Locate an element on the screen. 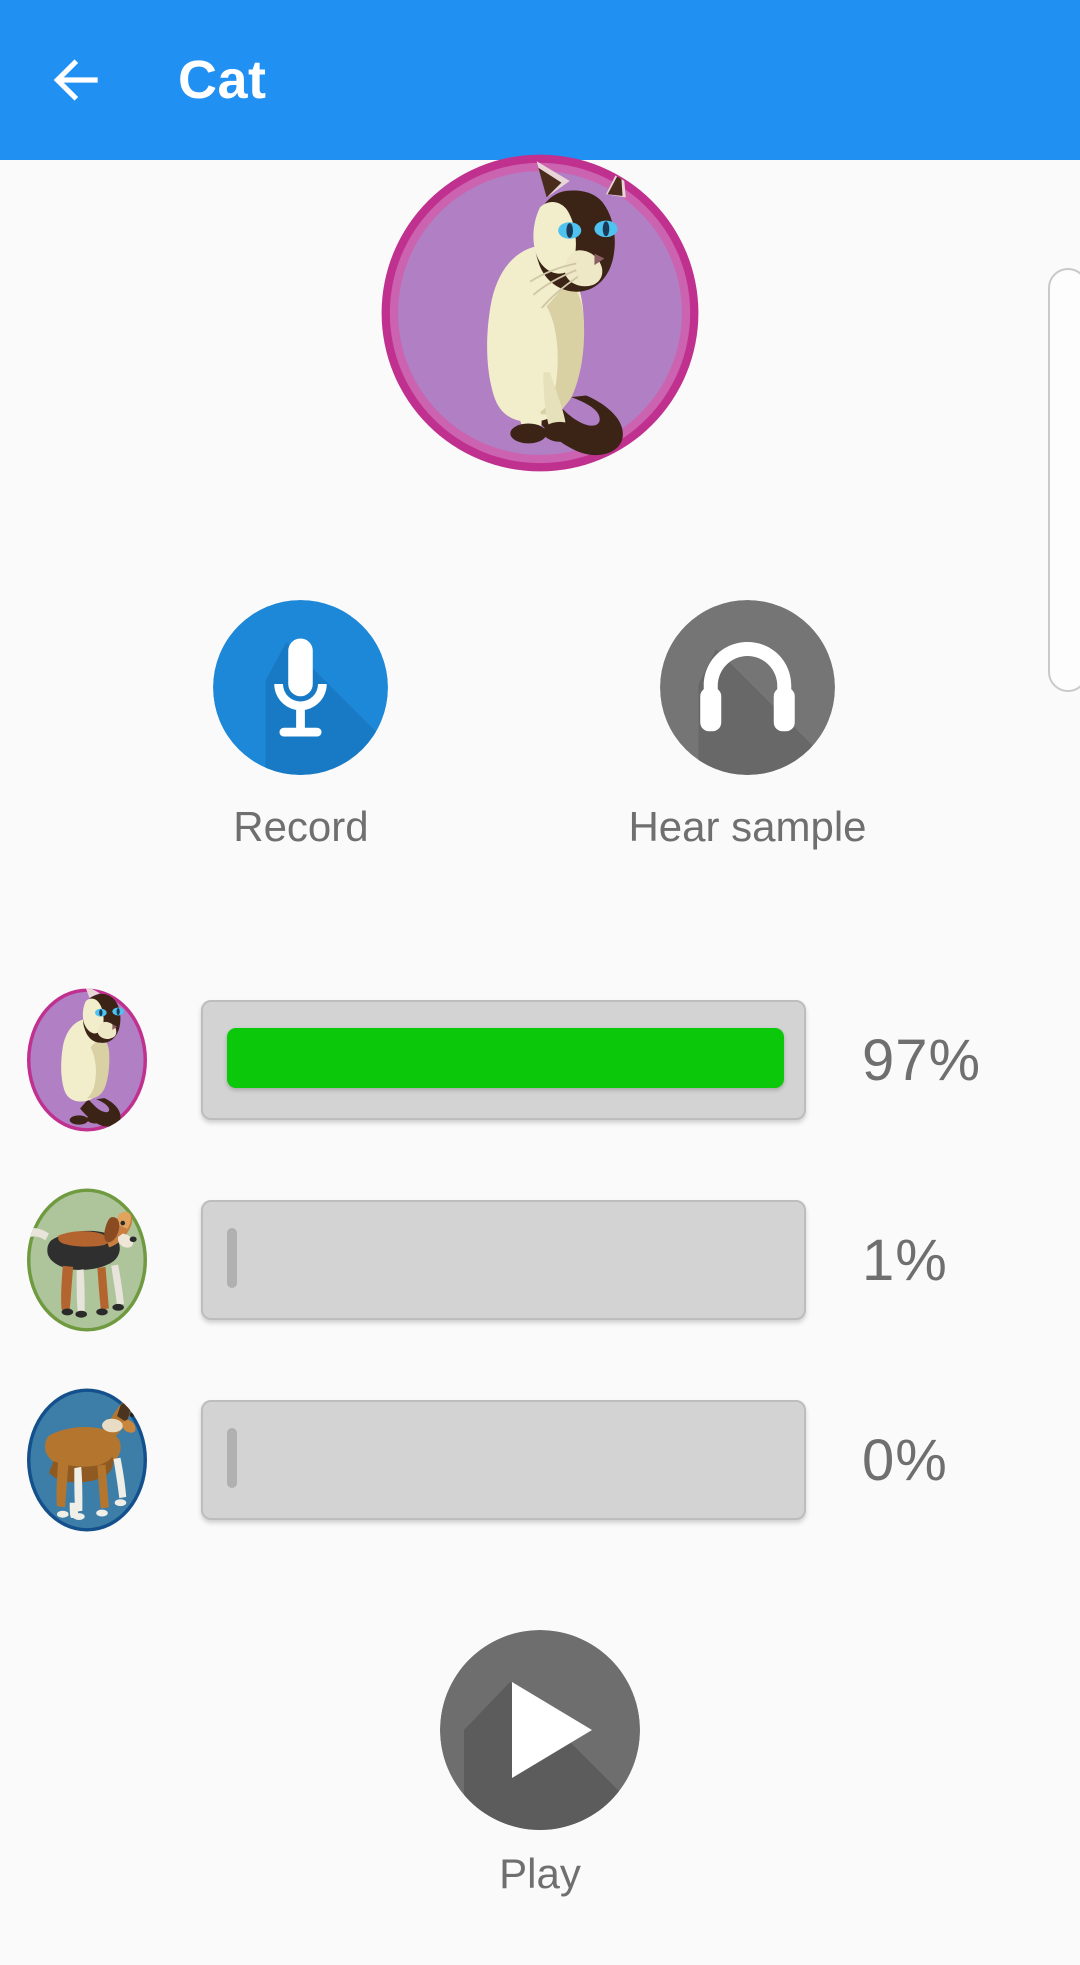  row-avatar-goat is located at coordinates (87, 1460).